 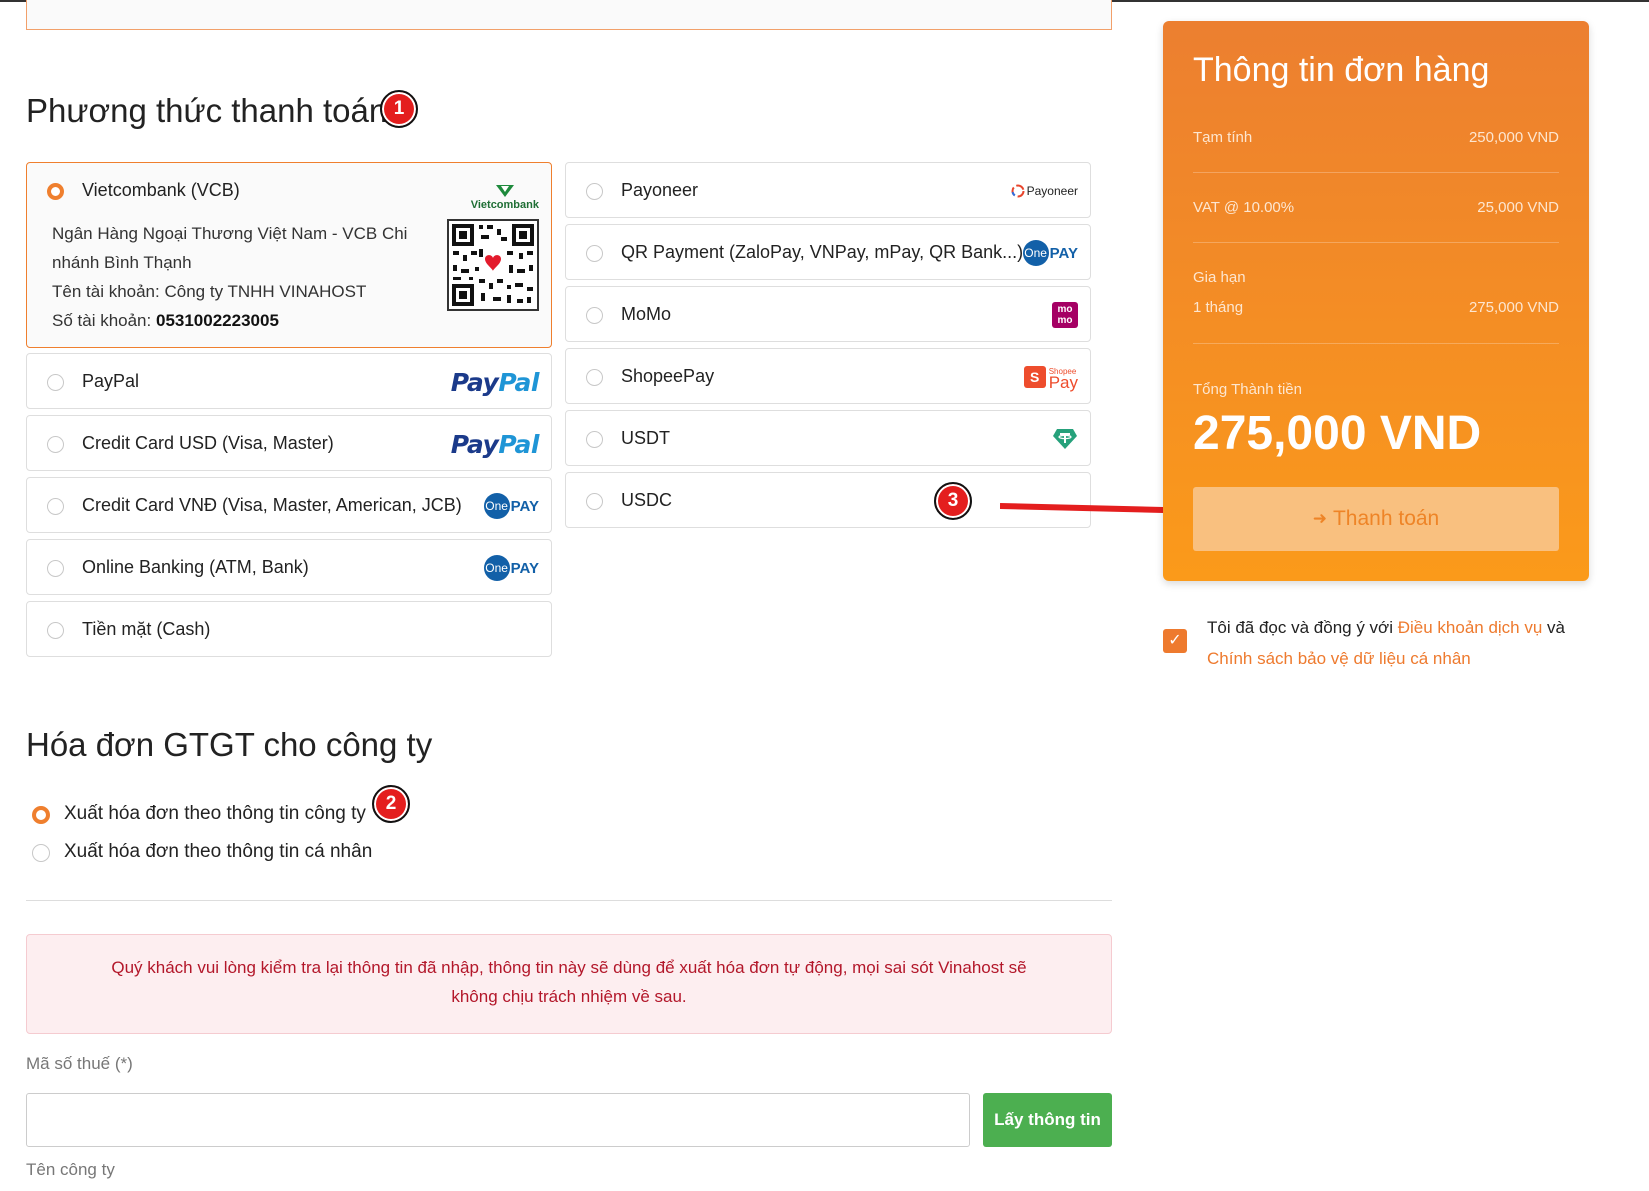 I want to click on invoice-section-title: Hóa đơn GTGT cho công ty, so click(x=229, y=744).